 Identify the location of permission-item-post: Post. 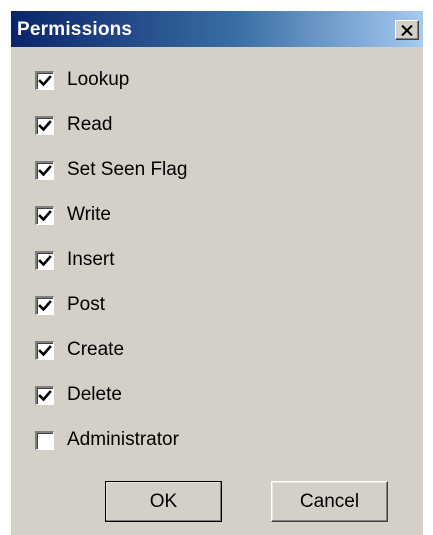
(70, 305).